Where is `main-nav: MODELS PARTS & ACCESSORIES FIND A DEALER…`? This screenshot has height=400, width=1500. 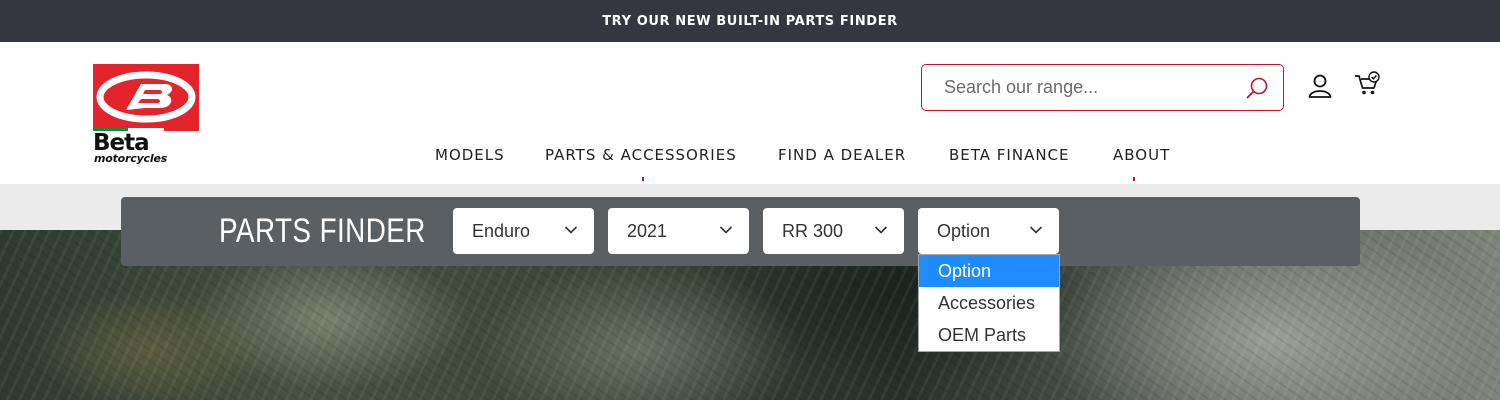
main-nav: MODELS PARTS & ACCESSORIES FIND A DEALER… is located at coordinates (750, 157).